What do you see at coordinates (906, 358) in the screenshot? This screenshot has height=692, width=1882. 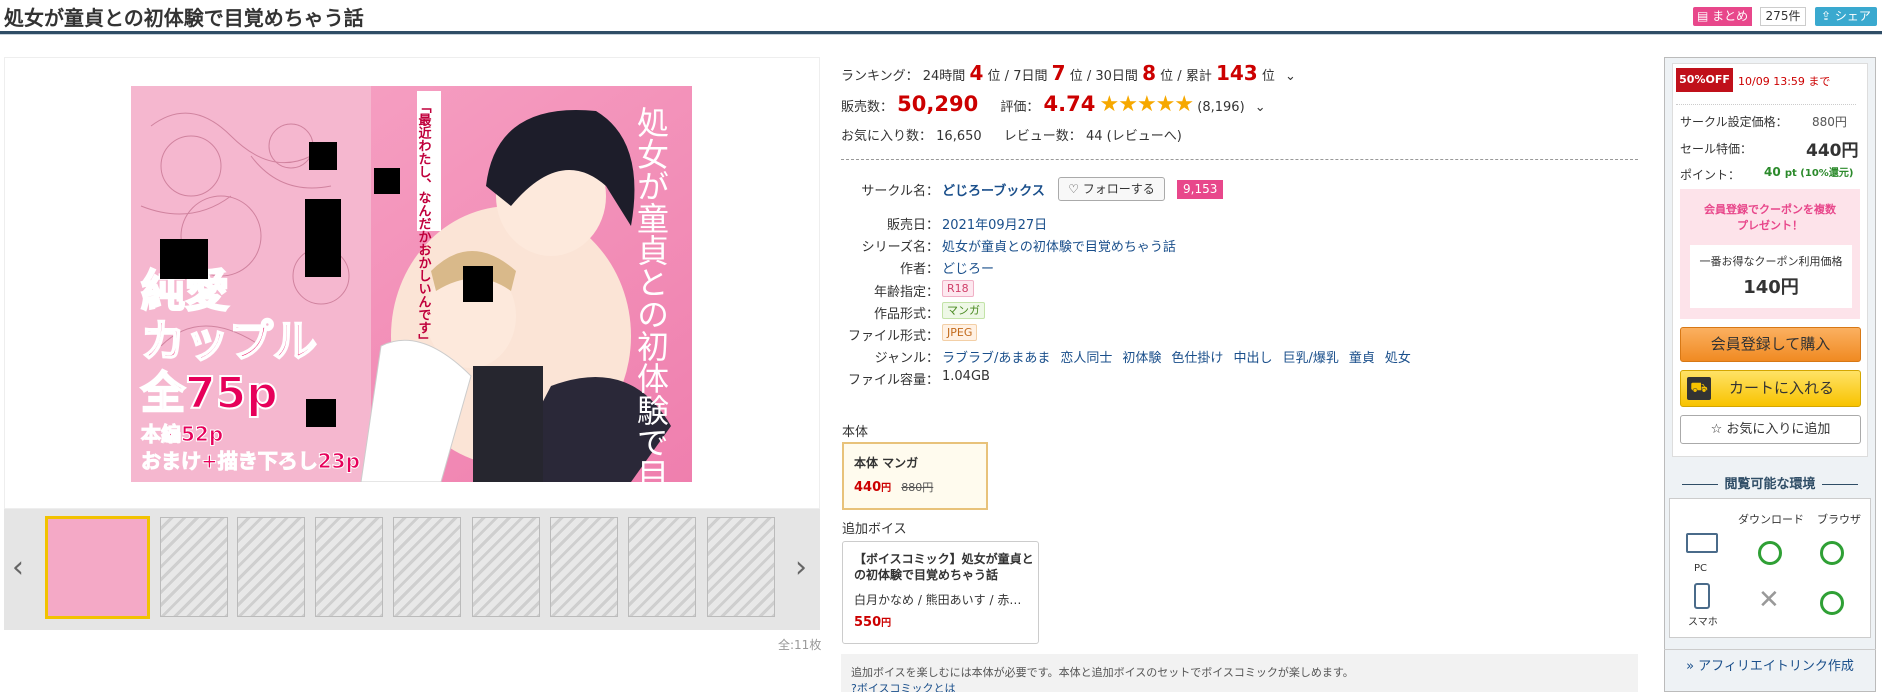 I see `genre-label: ジャンル：` at bounding box center [906, 358].